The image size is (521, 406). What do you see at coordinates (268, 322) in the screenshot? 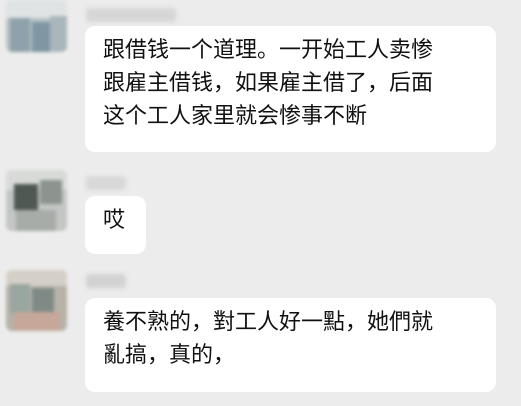
I see `message-text: 養不熟的，對工人好一點，她們就` at bounding box center [268, 322].